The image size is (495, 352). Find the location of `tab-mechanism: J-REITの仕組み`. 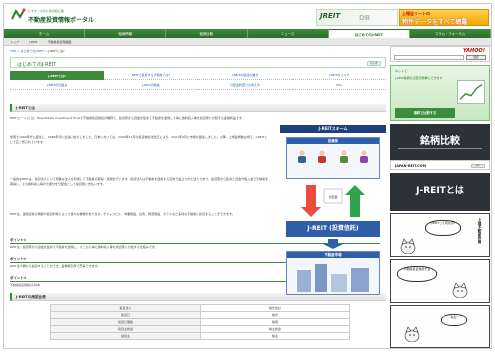

tab-mechanism: J-REITの仕組み is located at coordinates (57, 85).